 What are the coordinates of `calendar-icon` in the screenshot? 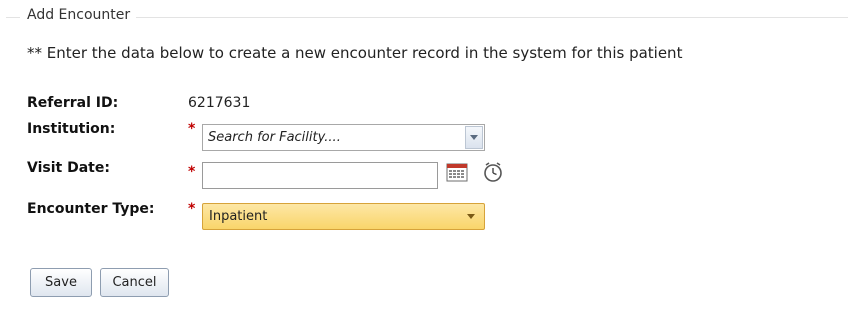 It's located at (457, 172).